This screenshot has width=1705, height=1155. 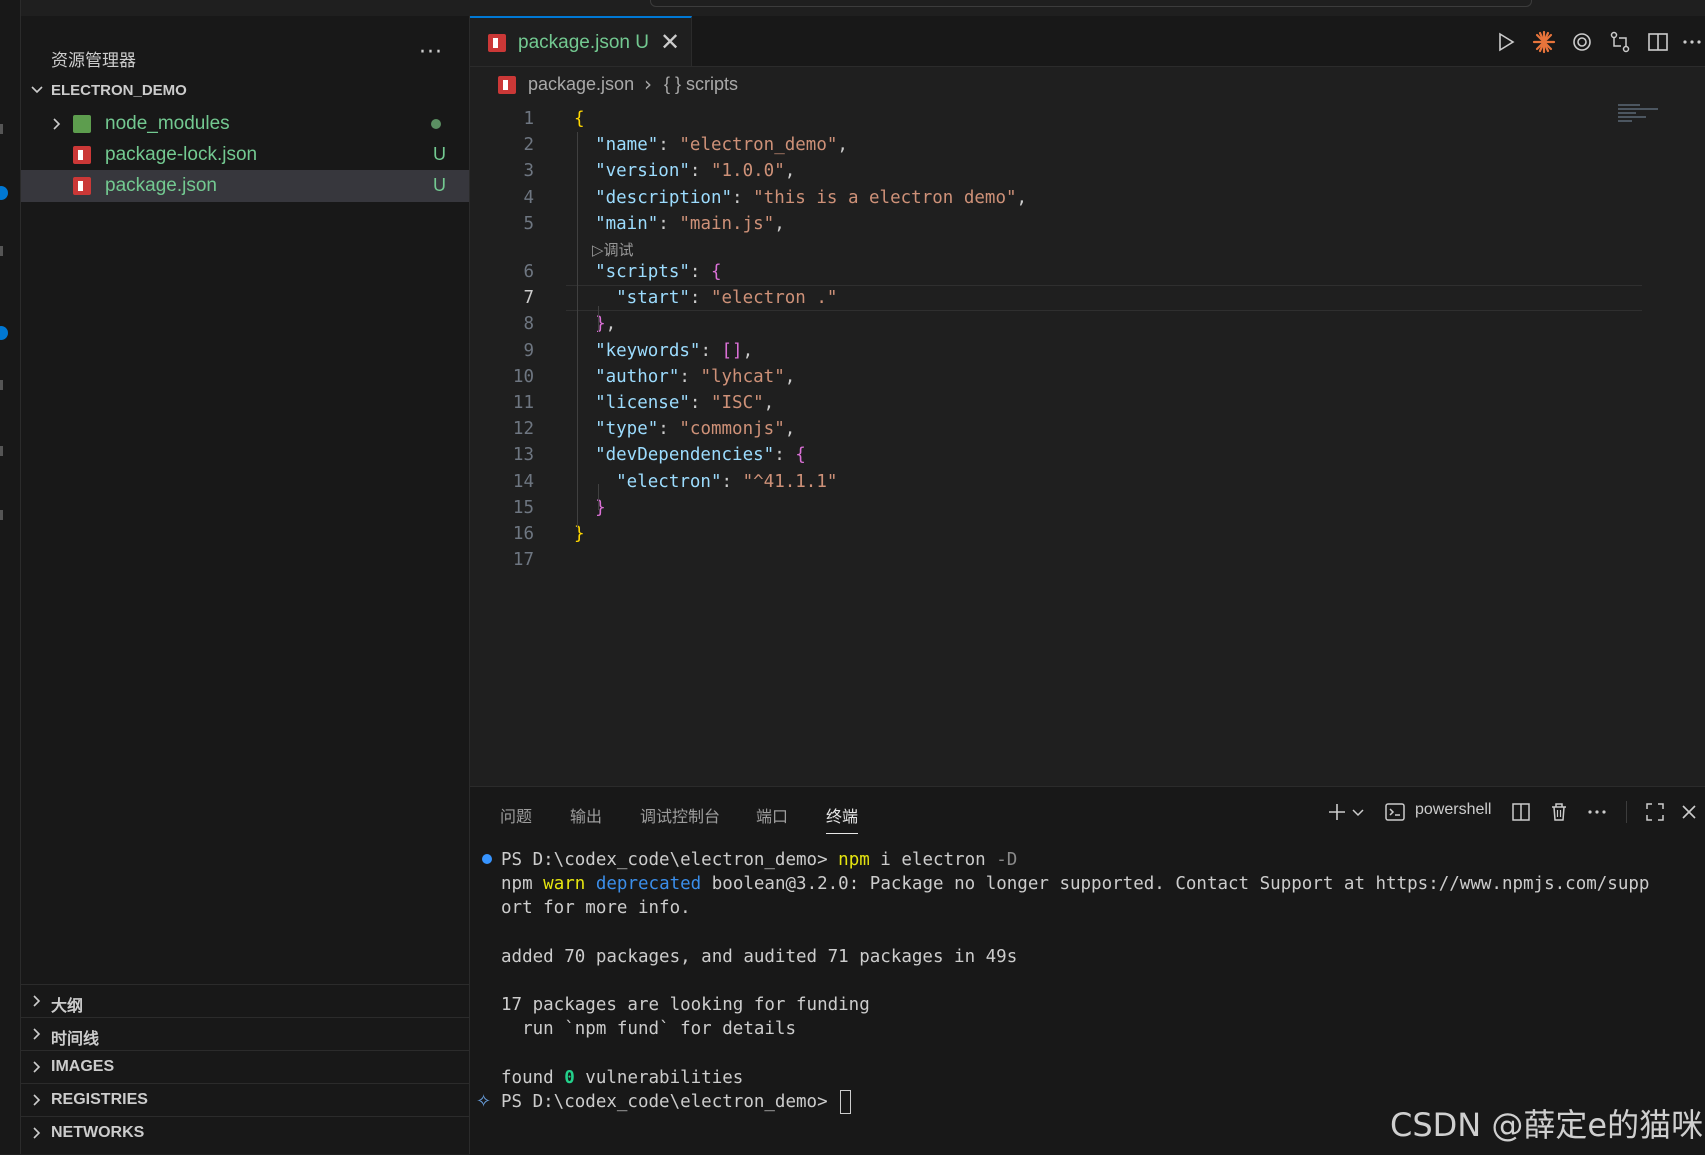 I want to click on terminal-line: 17 packages are looking for funding, so click(x=685, y=1005).